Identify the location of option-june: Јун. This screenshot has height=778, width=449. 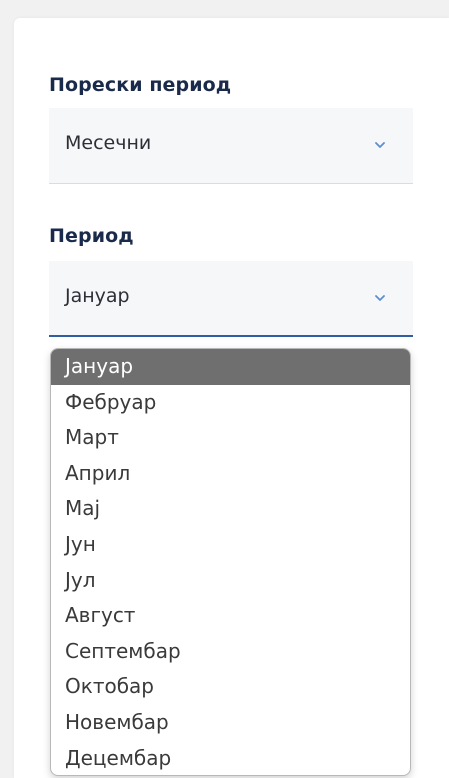
(230, 545).